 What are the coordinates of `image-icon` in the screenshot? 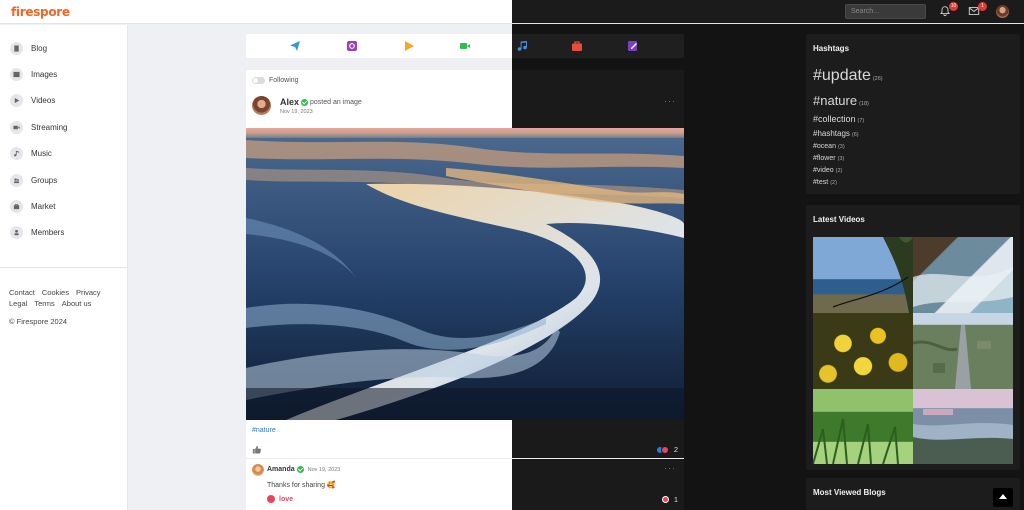 It's located at (16, 74).